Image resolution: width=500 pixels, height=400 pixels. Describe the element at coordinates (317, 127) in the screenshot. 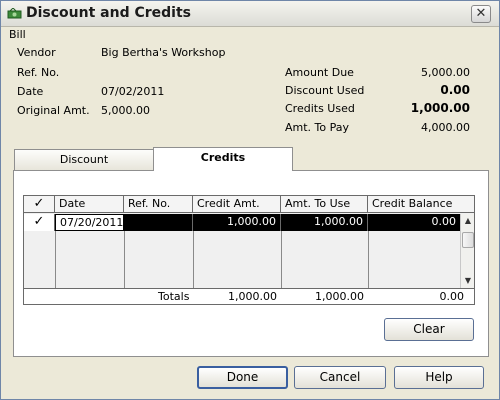

I see `amt-to-pay-label: Amt. To Pay` at that location.